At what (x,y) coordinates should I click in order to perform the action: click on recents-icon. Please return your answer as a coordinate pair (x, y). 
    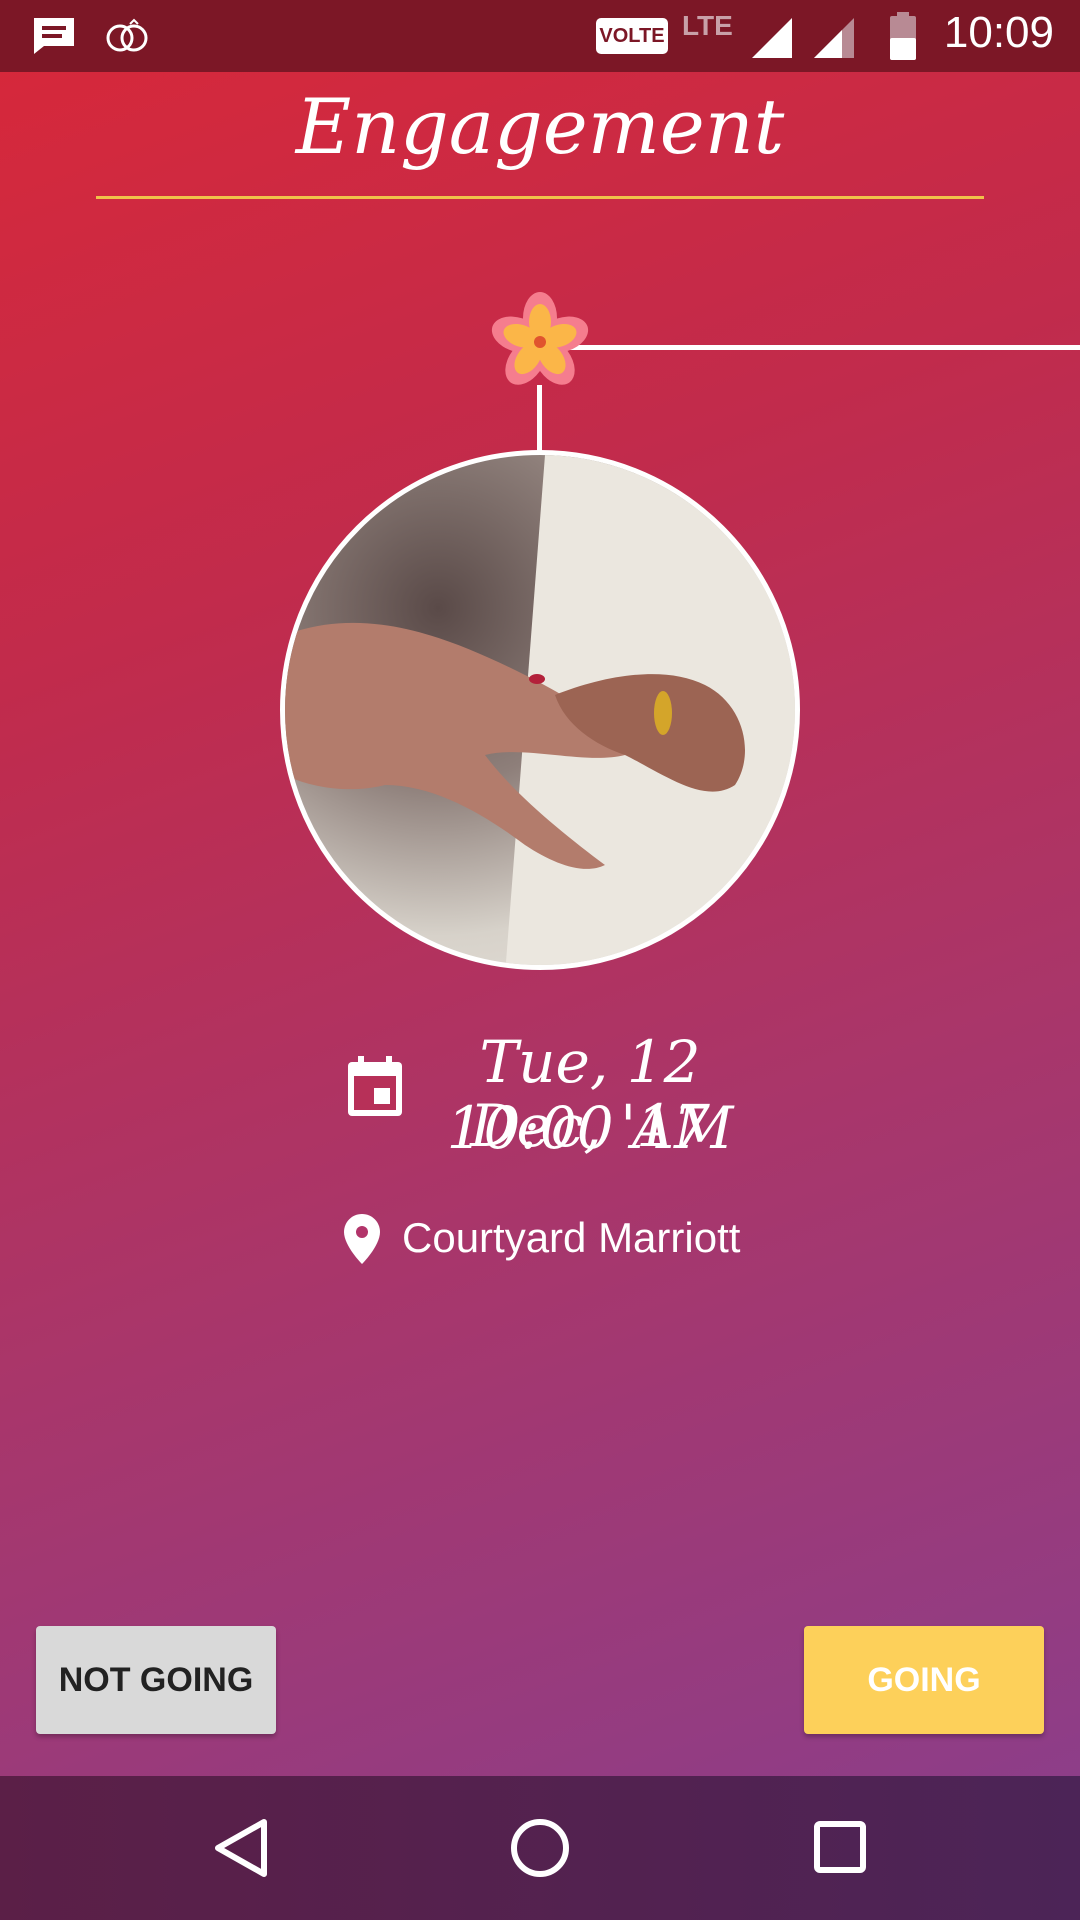
    Looking at the image, I should click on (840, 1848).